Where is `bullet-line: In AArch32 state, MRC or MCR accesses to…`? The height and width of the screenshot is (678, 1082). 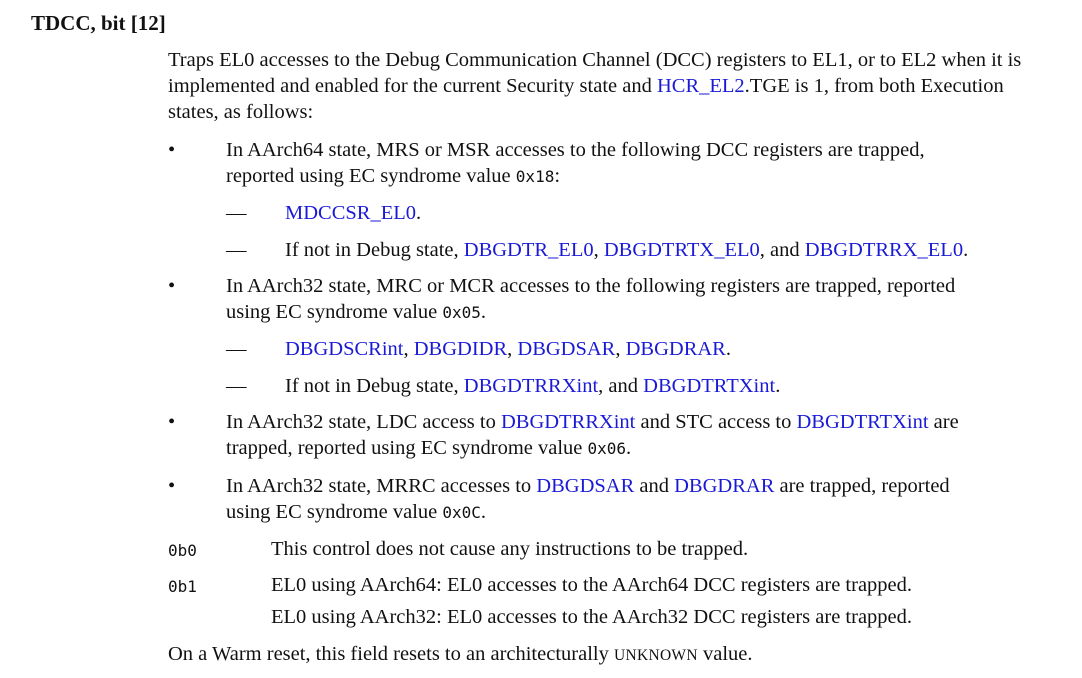 bullet-line: In AArch32 state, MRC or MCR accesses to… is located at coordinates (591, 286).